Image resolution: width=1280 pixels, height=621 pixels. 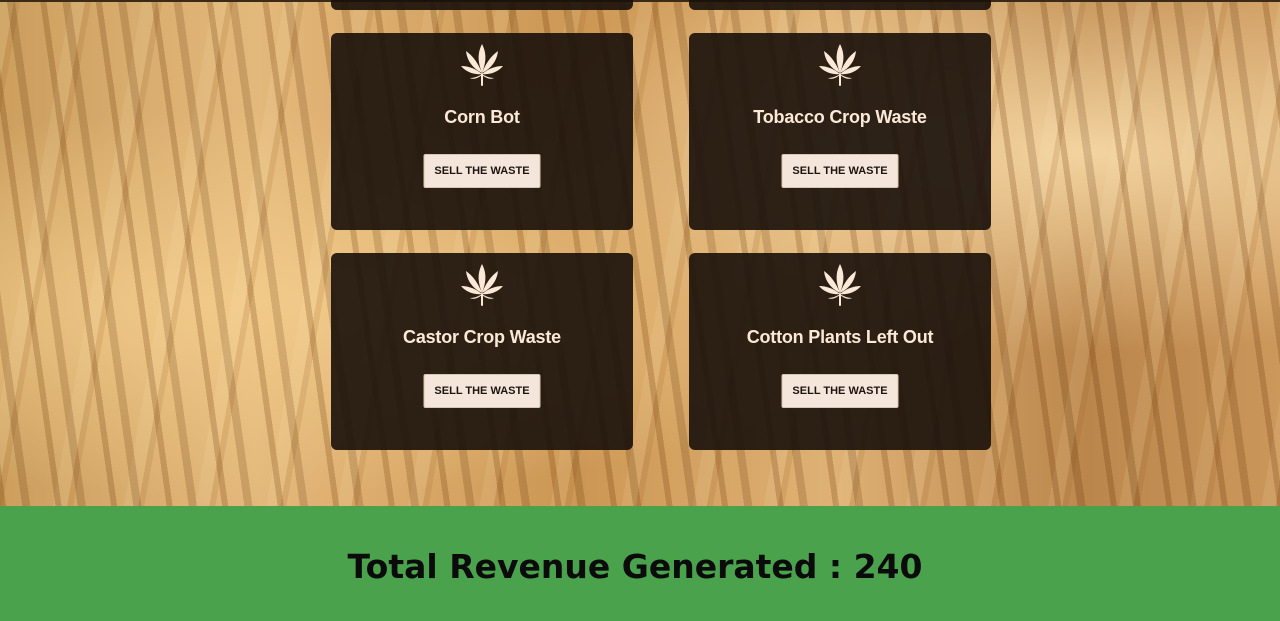 I want to click on card-title: Castor Crop Waste, so click(x=482, y=337).